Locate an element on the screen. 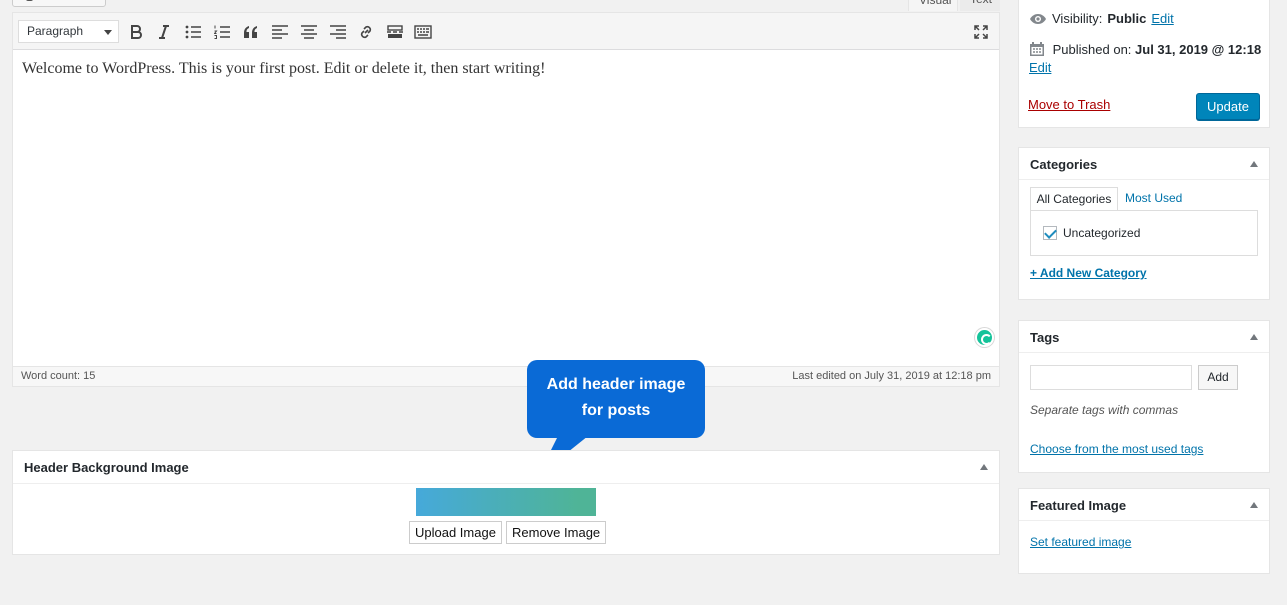 Image resolution: width=1287 pixels, height=605 pixels. read-more-icon is located at coordinates (395, 32).